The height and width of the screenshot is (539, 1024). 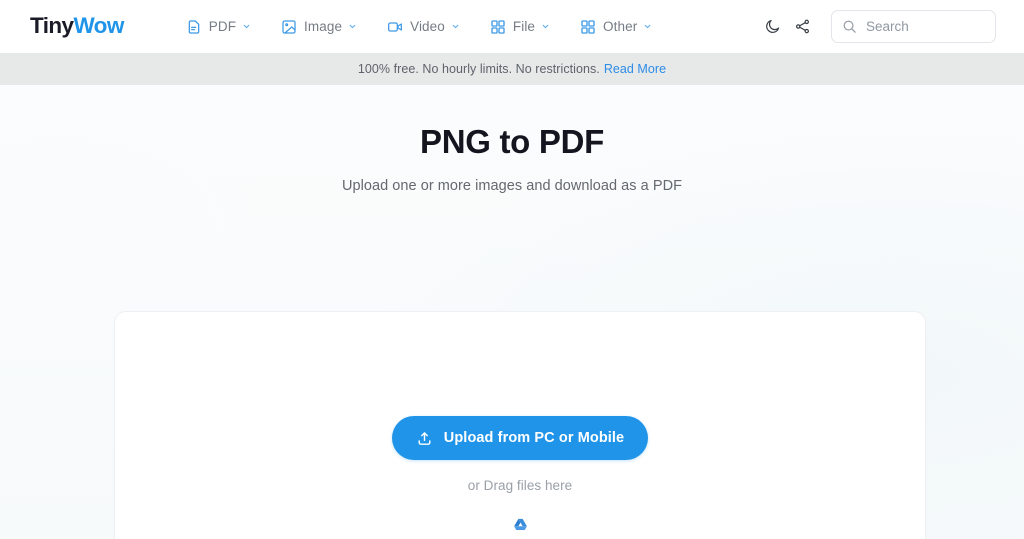 I want to click on google-drive-upload-button, so click(x=520, y=525).